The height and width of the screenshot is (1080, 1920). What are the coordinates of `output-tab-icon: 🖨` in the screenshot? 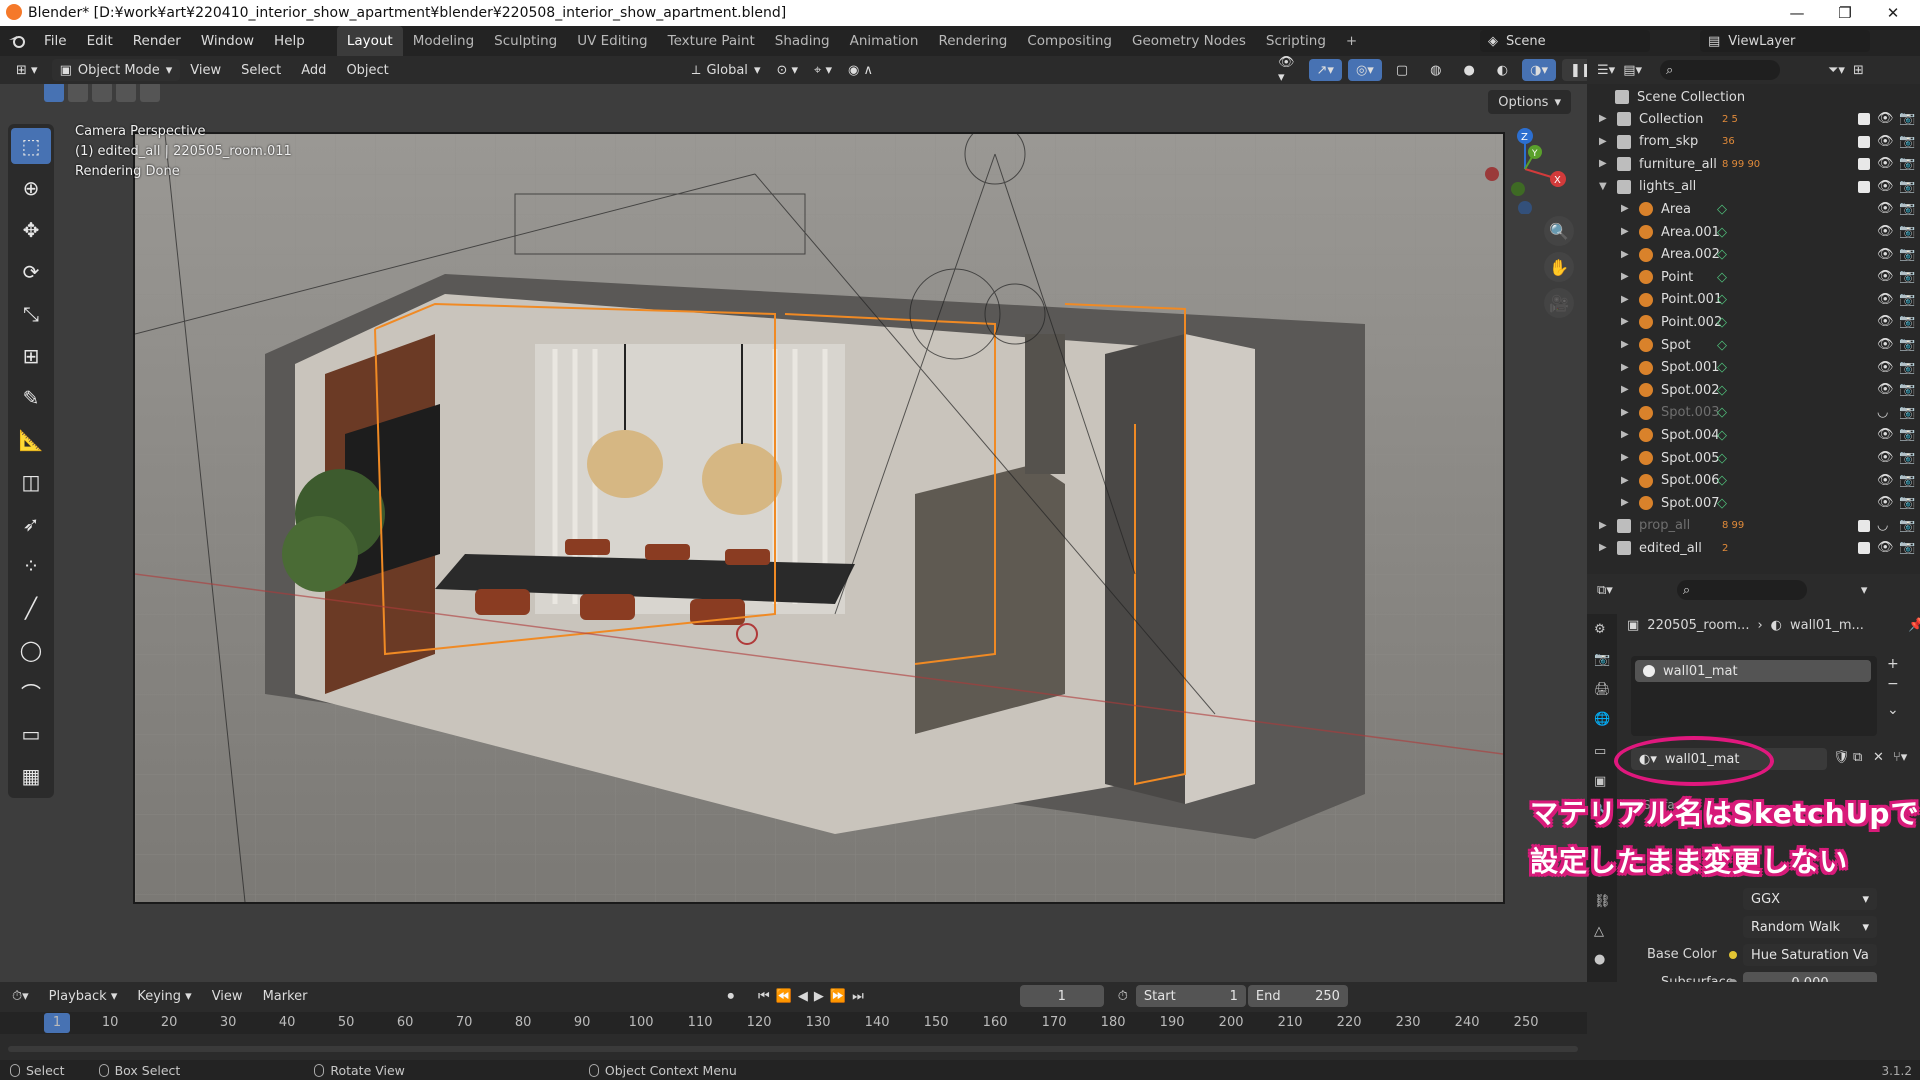 It's located at (1602, 690).